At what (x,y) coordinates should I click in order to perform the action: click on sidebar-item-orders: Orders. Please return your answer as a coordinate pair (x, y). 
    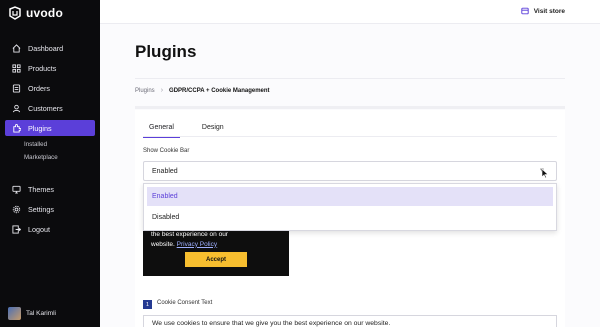
    Looking at the image, I should click on (50, 88).